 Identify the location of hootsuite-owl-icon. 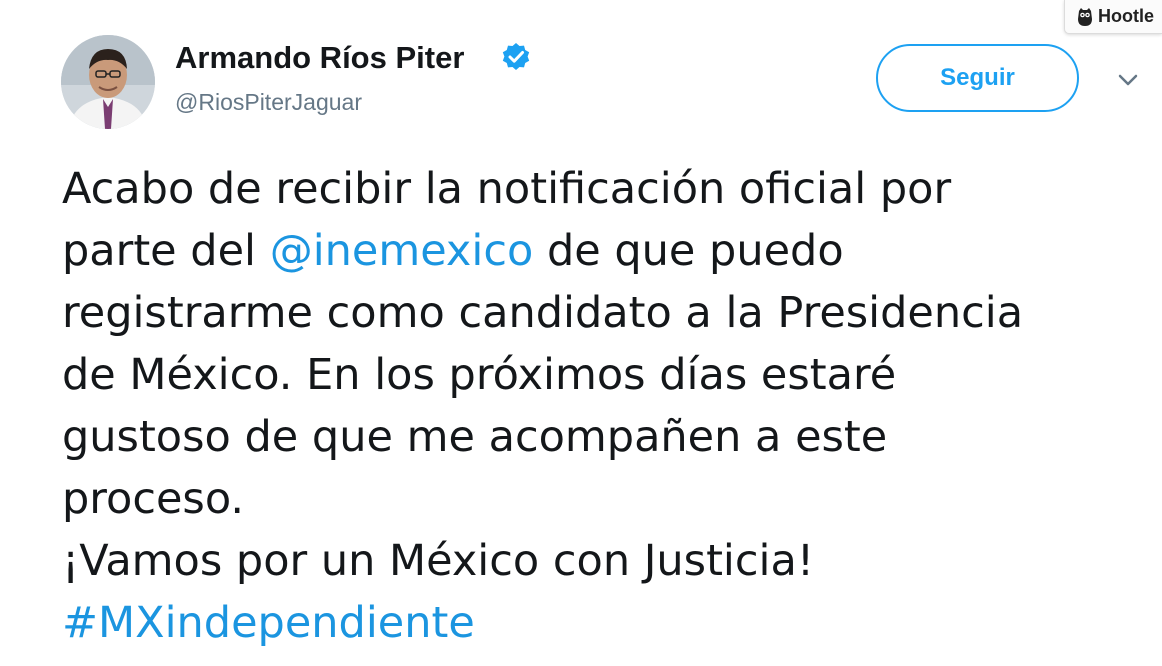
(1085, 16).